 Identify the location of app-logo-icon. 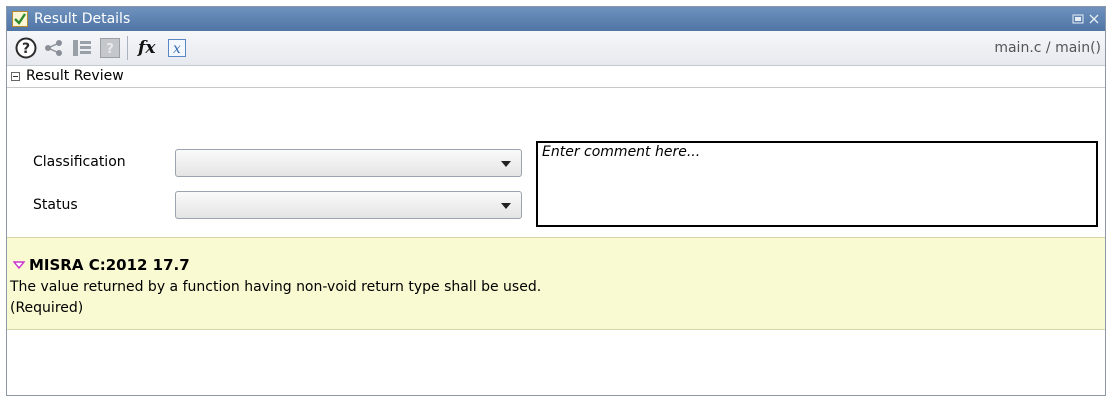
(20, 19).